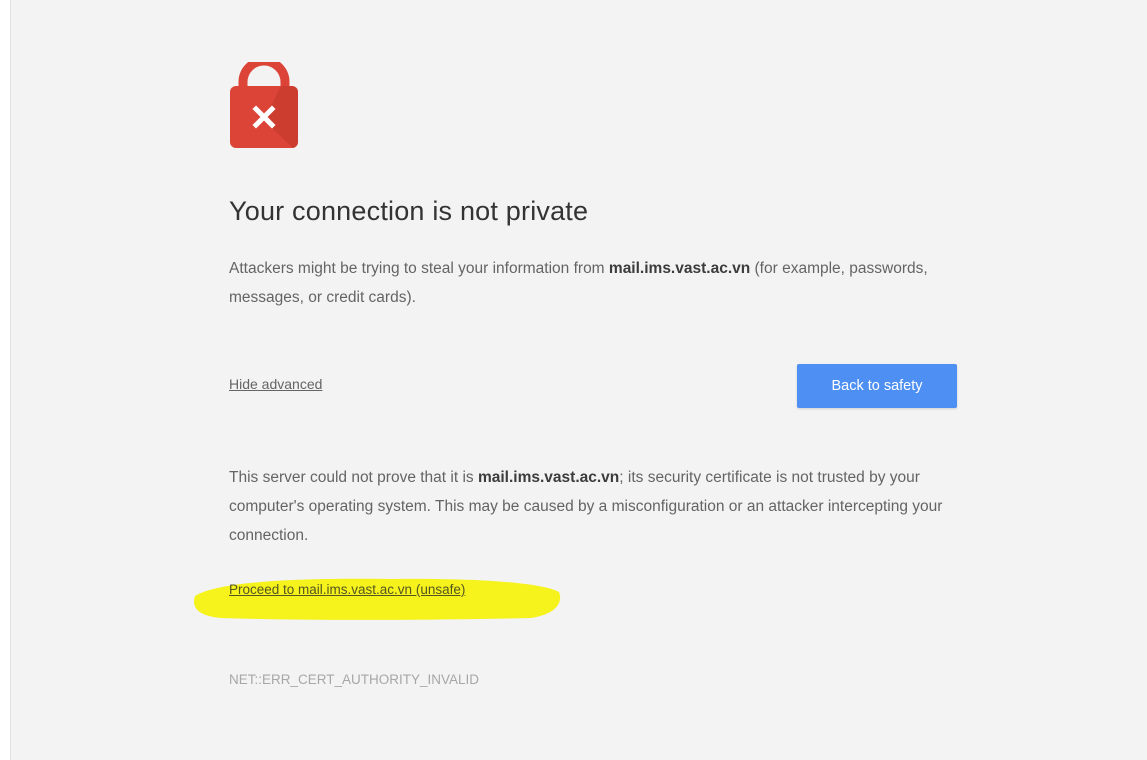 The width and height of the screenshot is (1147, 760). Describe the element at coordinates (275, 384) in the screenshot. I see `hide-advanced-link: Hide advanced` at that location.